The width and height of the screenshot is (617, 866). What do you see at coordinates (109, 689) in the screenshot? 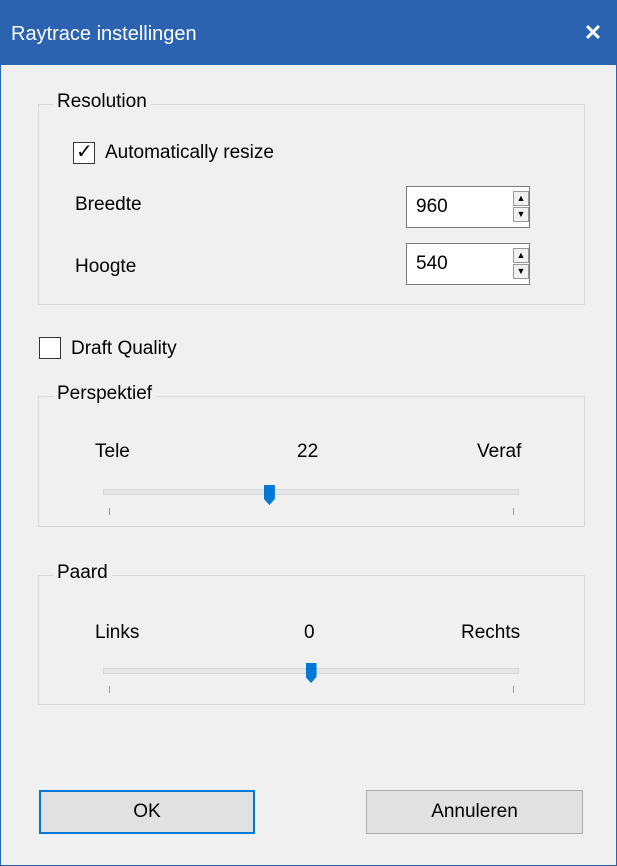
I see `horse-tick-min` at bounding box center [109, 689].